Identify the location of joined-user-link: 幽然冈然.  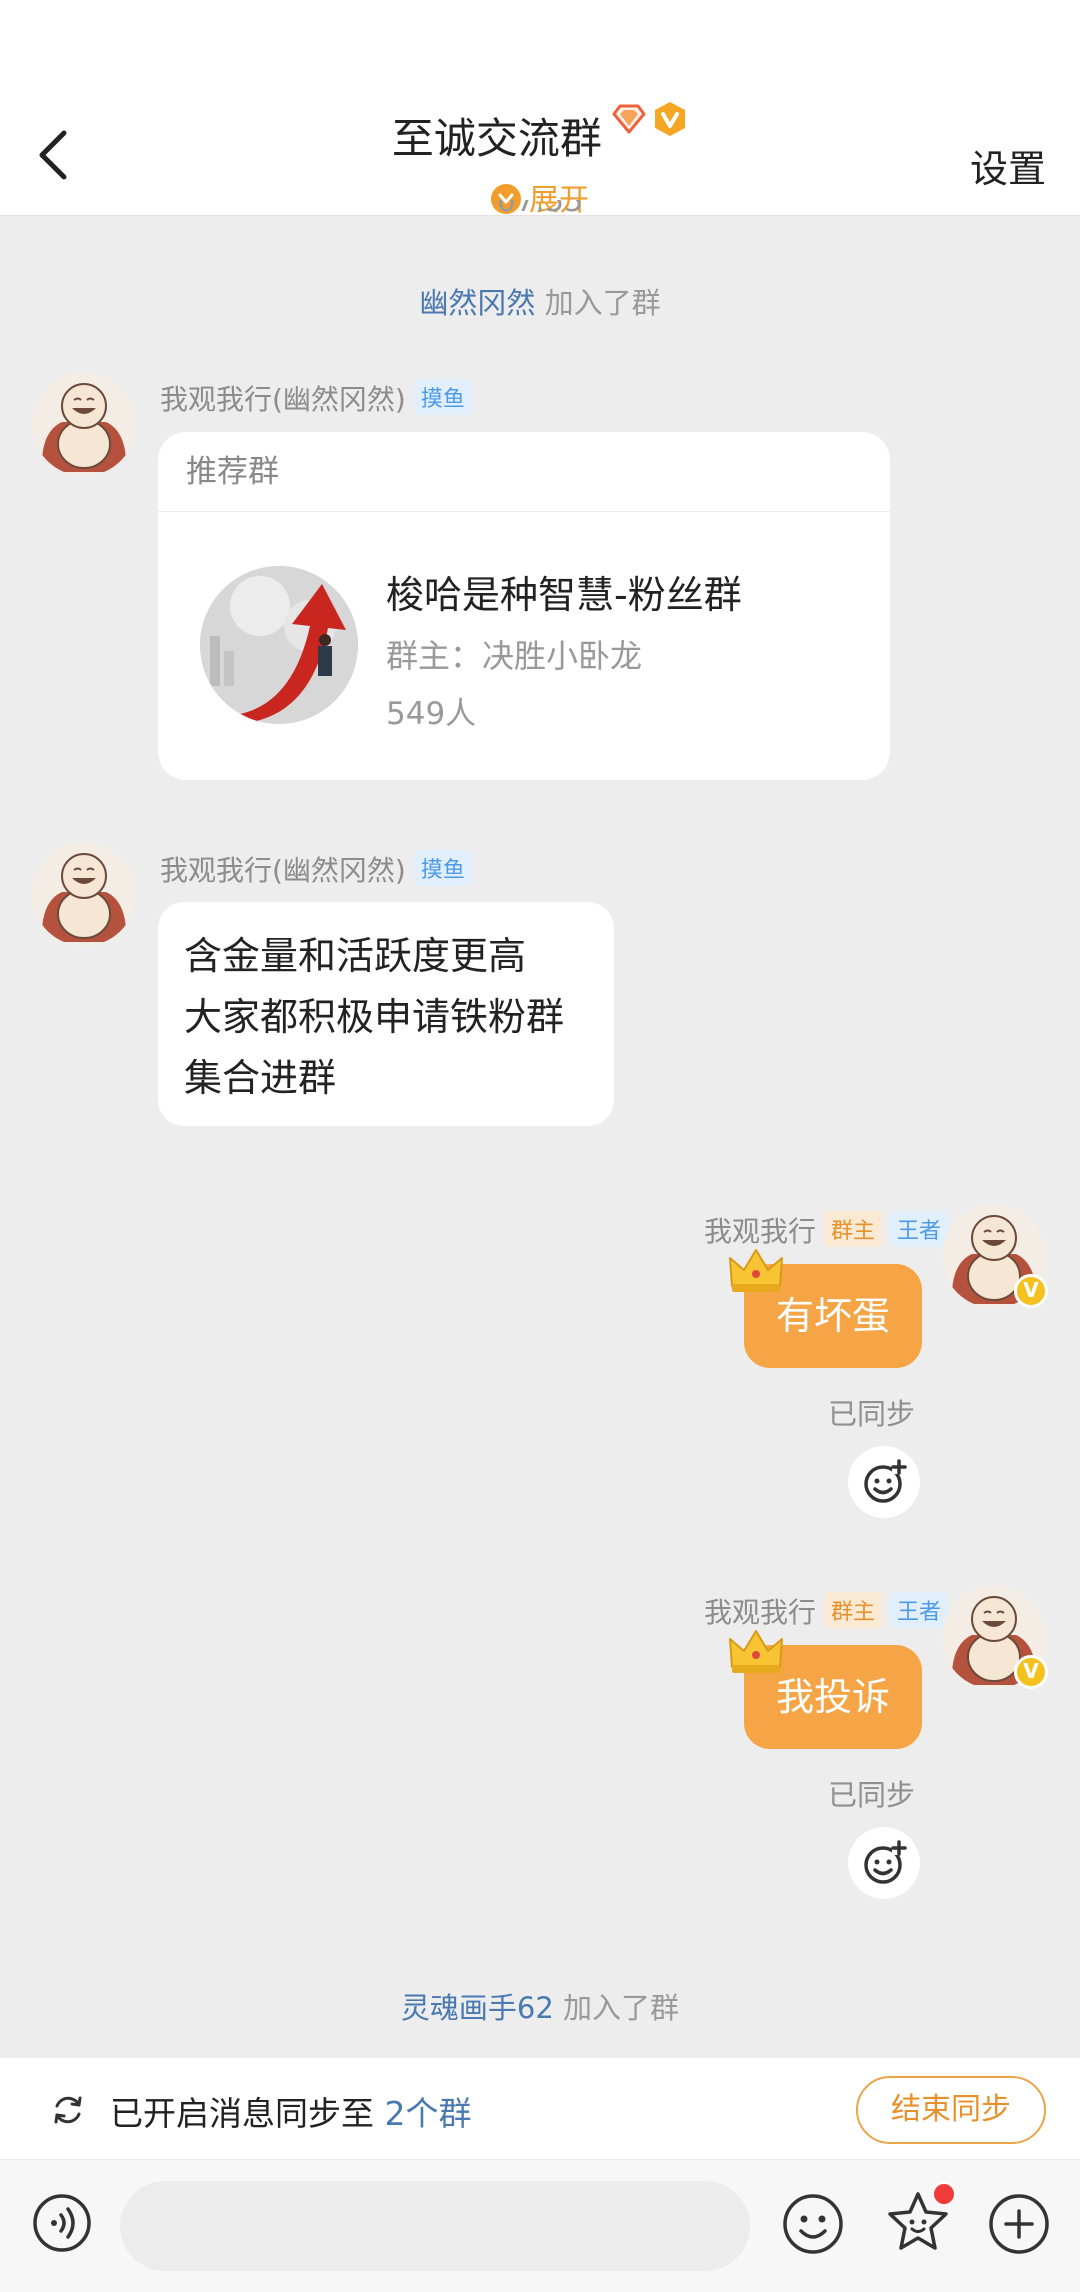
(477, 303).